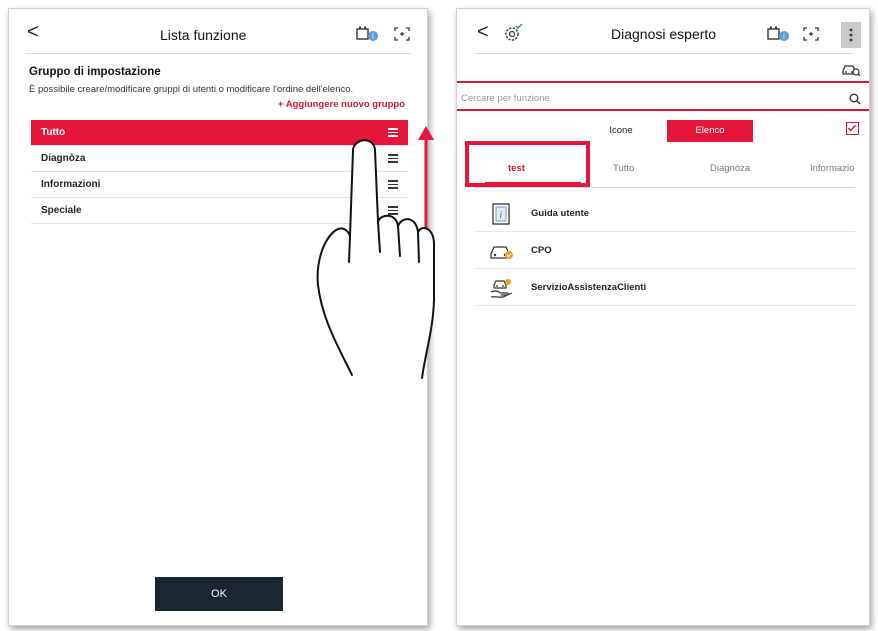  What do you see at coordinates (71, 184) in the screenshot?
I see `list-item-label: Informazioni` at bounding box center [71, 184].